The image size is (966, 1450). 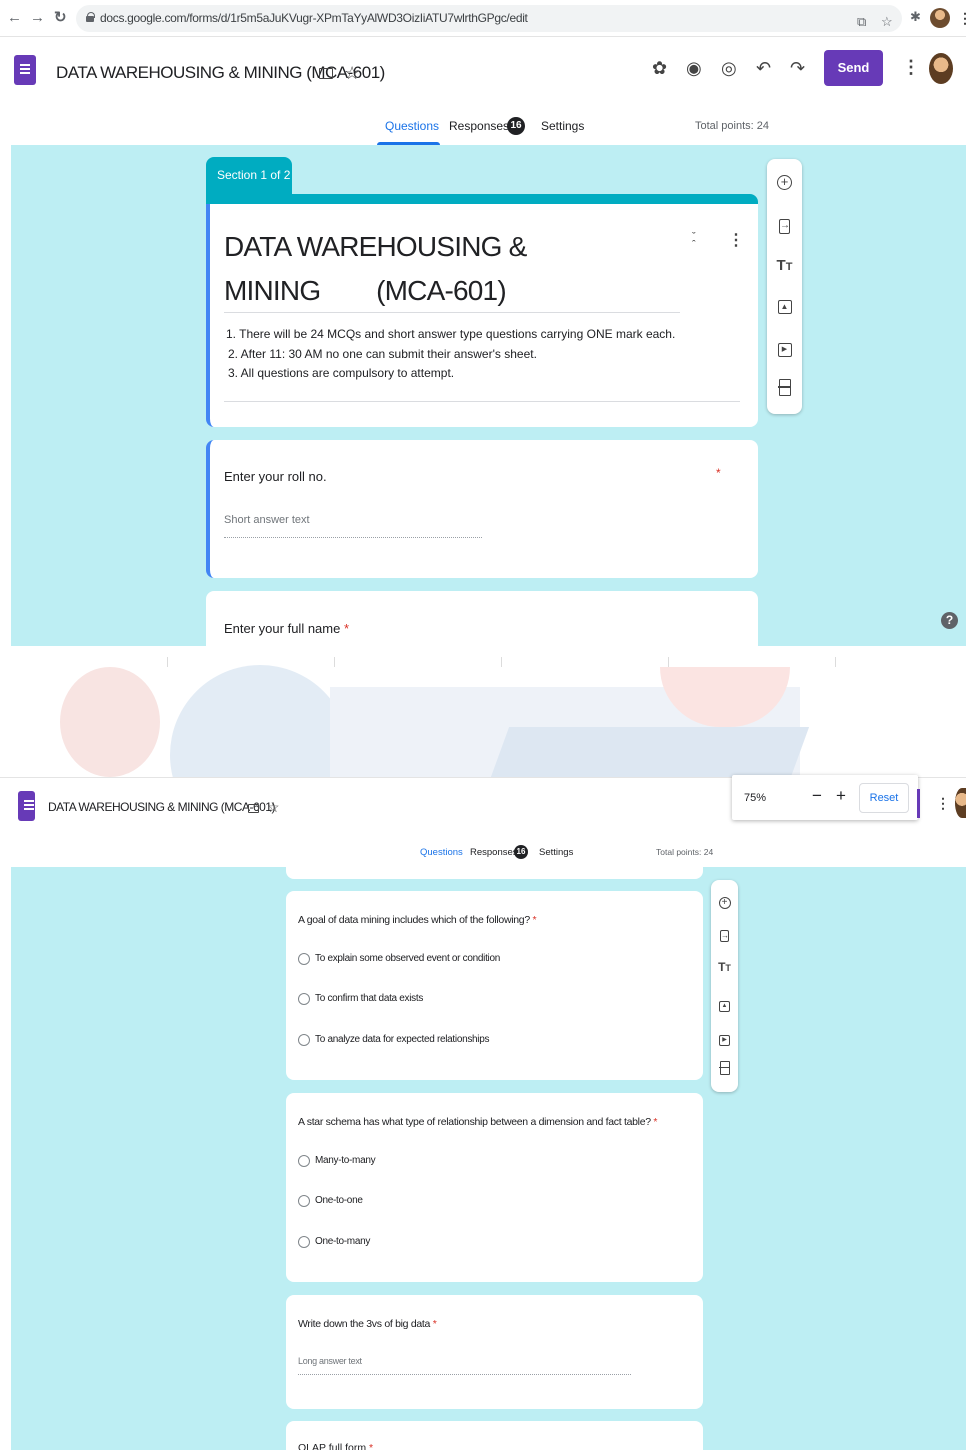 What do you see at coordinates (817, 795) in the screenshot?
I see `zoom-out-button: −` at bounding box center [817, 795].